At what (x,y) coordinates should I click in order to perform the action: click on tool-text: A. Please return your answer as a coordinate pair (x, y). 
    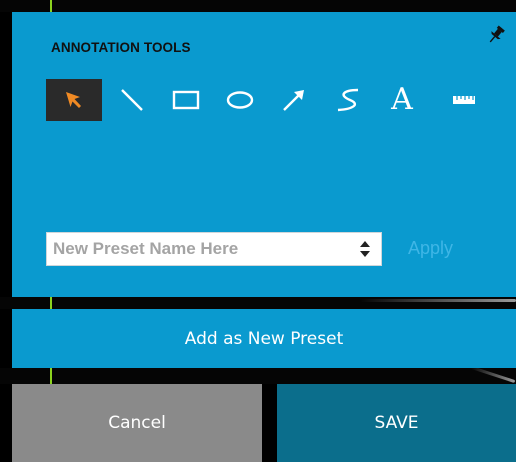
    Looking at the image, I should click on (402, 100).